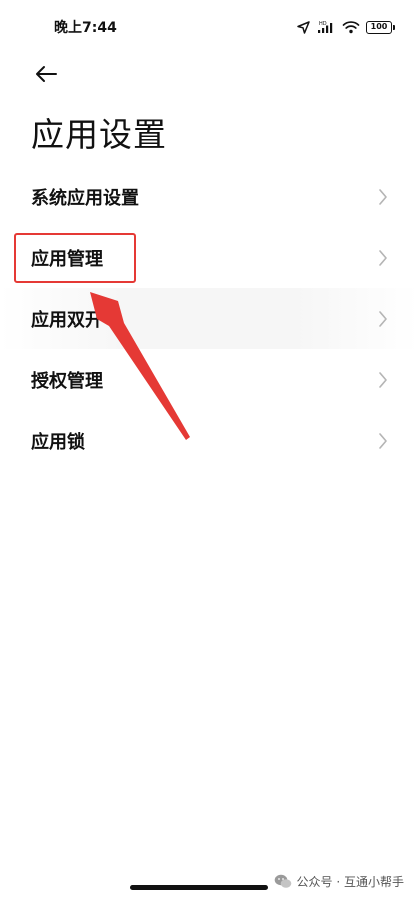  I want to click on menu-item-dual-apps: 应用双开, so click(209, 318).